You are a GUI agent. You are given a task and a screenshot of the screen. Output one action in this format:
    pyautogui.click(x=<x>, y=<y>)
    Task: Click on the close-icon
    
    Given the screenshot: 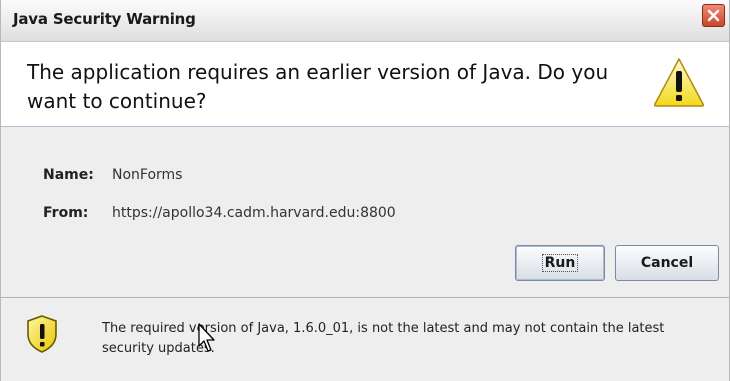 What is the action you would take?
    pyautogui.click(x=713, y=15)
    